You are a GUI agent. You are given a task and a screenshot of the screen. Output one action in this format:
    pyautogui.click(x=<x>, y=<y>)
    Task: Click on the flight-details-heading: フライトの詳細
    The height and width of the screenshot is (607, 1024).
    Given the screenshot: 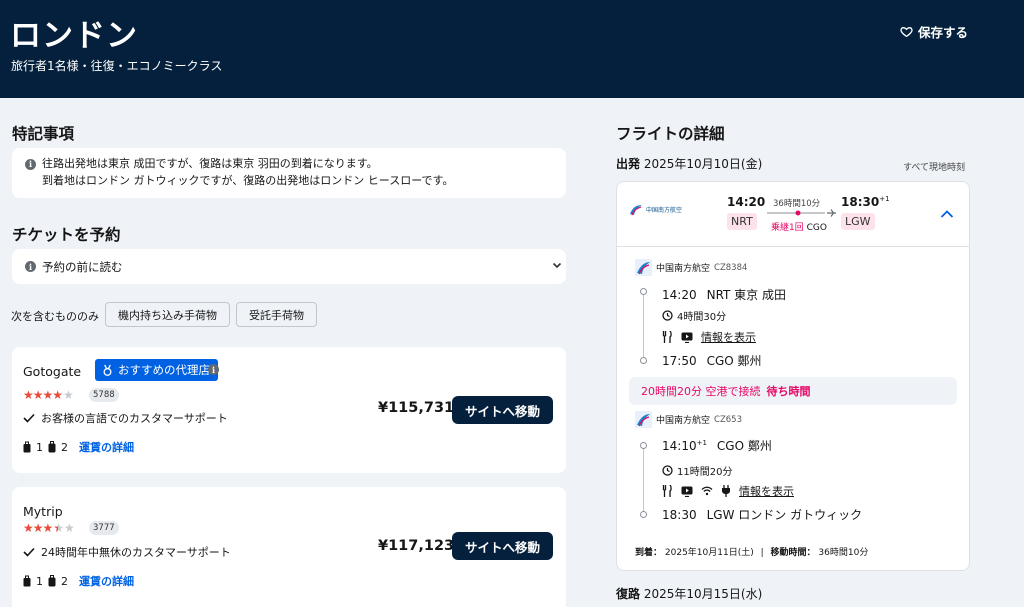 What is the action you would take?
    pyautogui.click(x=670, y=134)
    